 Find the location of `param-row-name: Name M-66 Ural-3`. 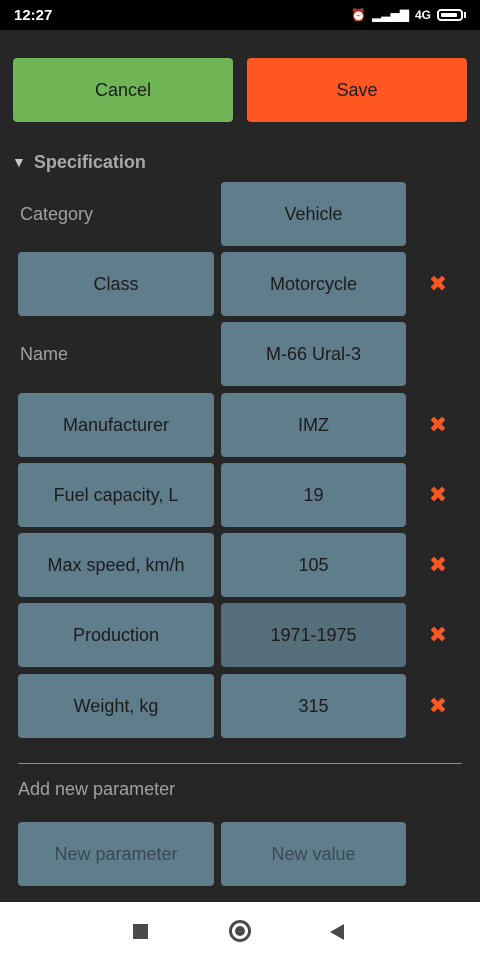

param-row-name: Name M-66 Ural-3 is located at coordinates (240, 354).